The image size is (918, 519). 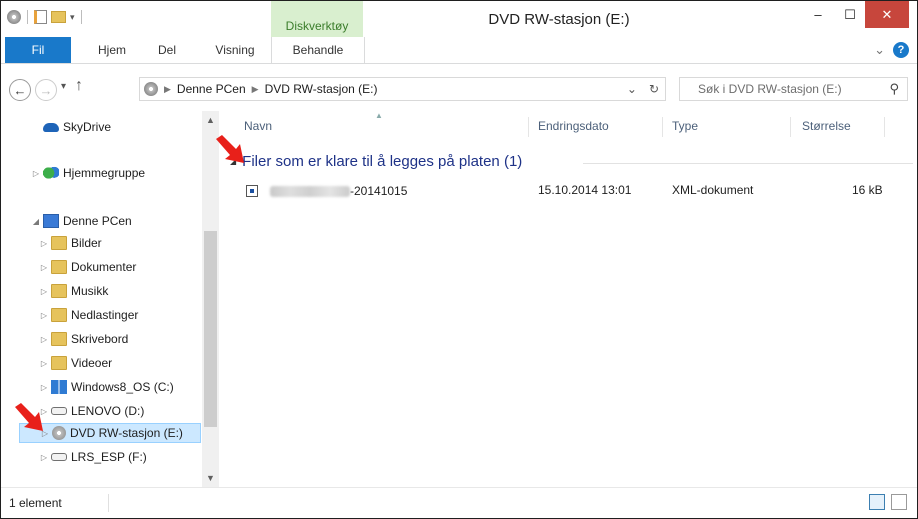 I want to click on breadcrumb-dvd-drive: DVD RW-stasjon (E:), so click(x=321, y=89).